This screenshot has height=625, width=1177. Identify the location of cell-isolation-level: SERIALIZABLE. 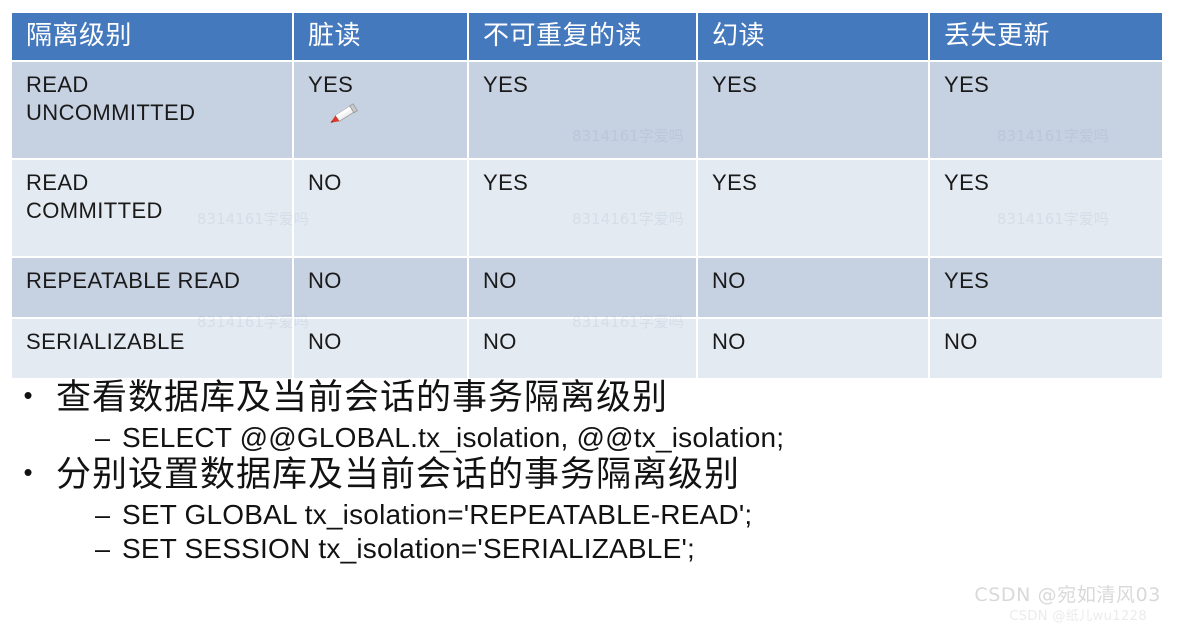
(153, 348).